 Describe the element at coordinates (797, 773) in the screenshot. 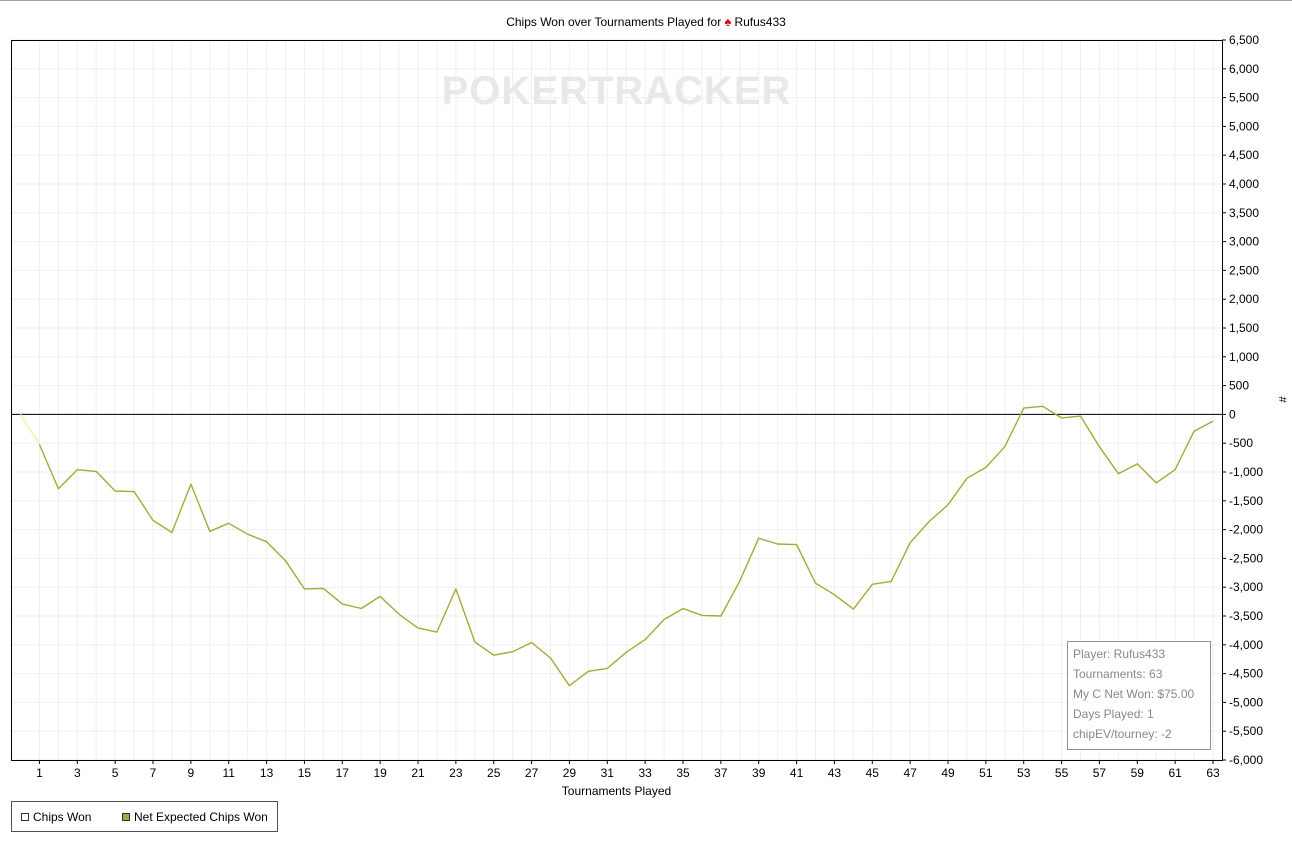

I see `x-tick-label: 41` at that location.